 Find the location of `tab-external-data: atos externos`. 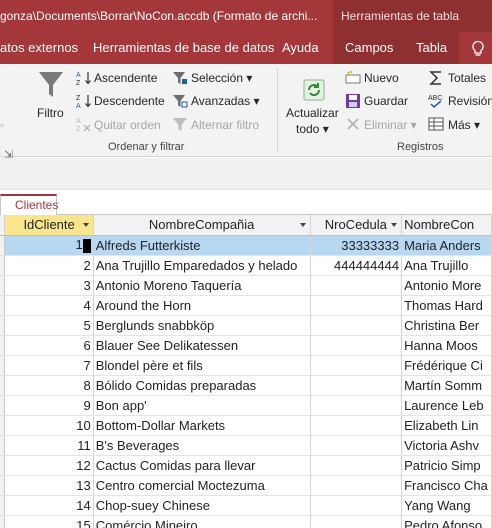

tab-external-data: atos externos is located at coordinates (41, 48).